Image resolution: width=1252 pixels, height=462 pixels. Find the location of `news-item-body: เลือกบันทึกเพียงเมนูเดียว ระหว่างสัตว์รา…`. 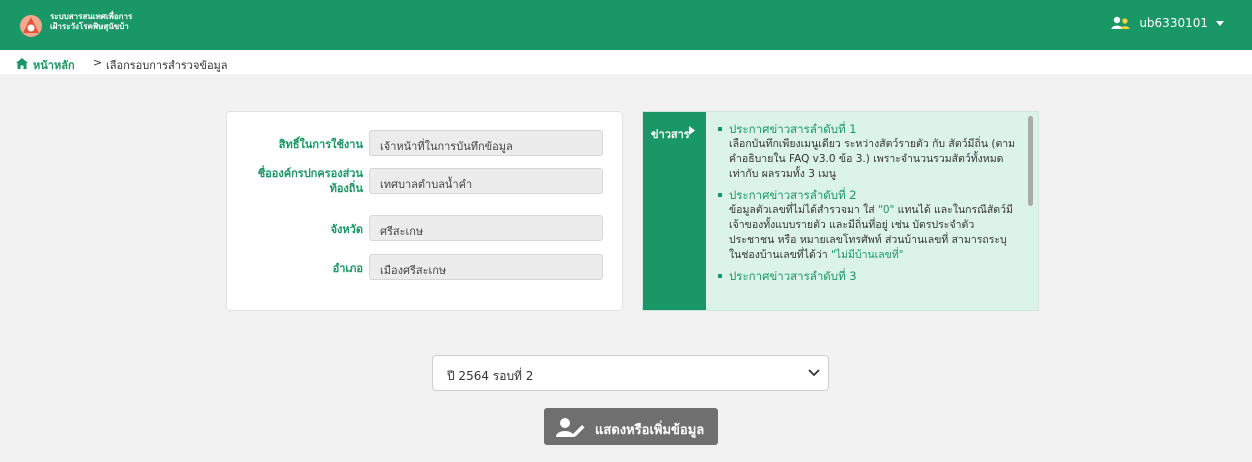

news-item-body: เลือกบันทึกเพียงเมนูเดียว ระหว่างสัตว์รา… is located at coordinates (872, 159).